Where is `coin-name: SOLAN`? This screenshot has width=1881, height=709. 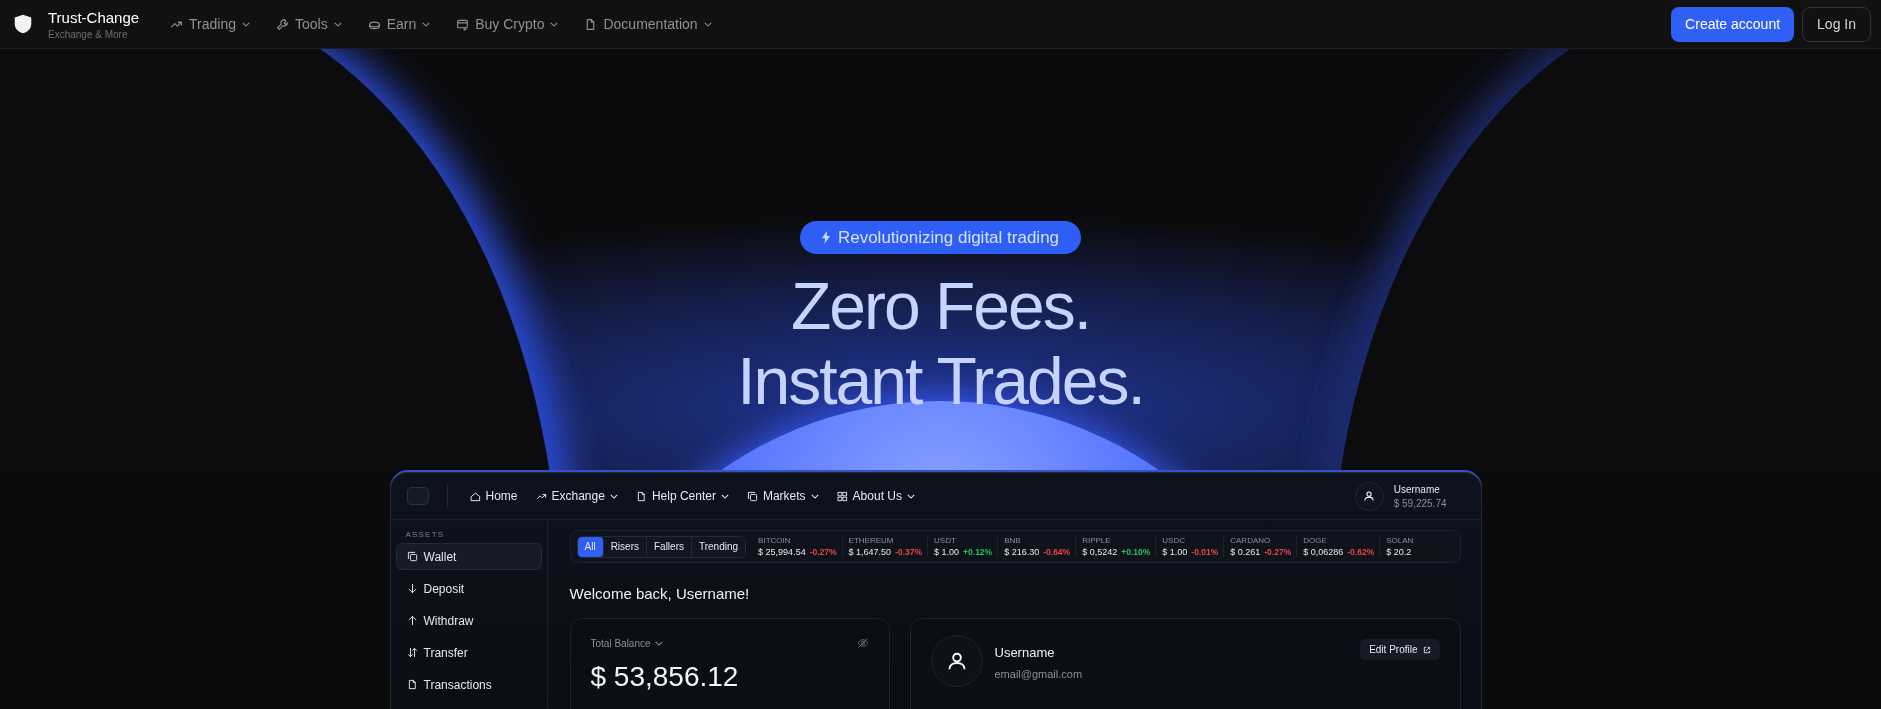
coin-name: SOLAN is located at coordinates (1400, 540).